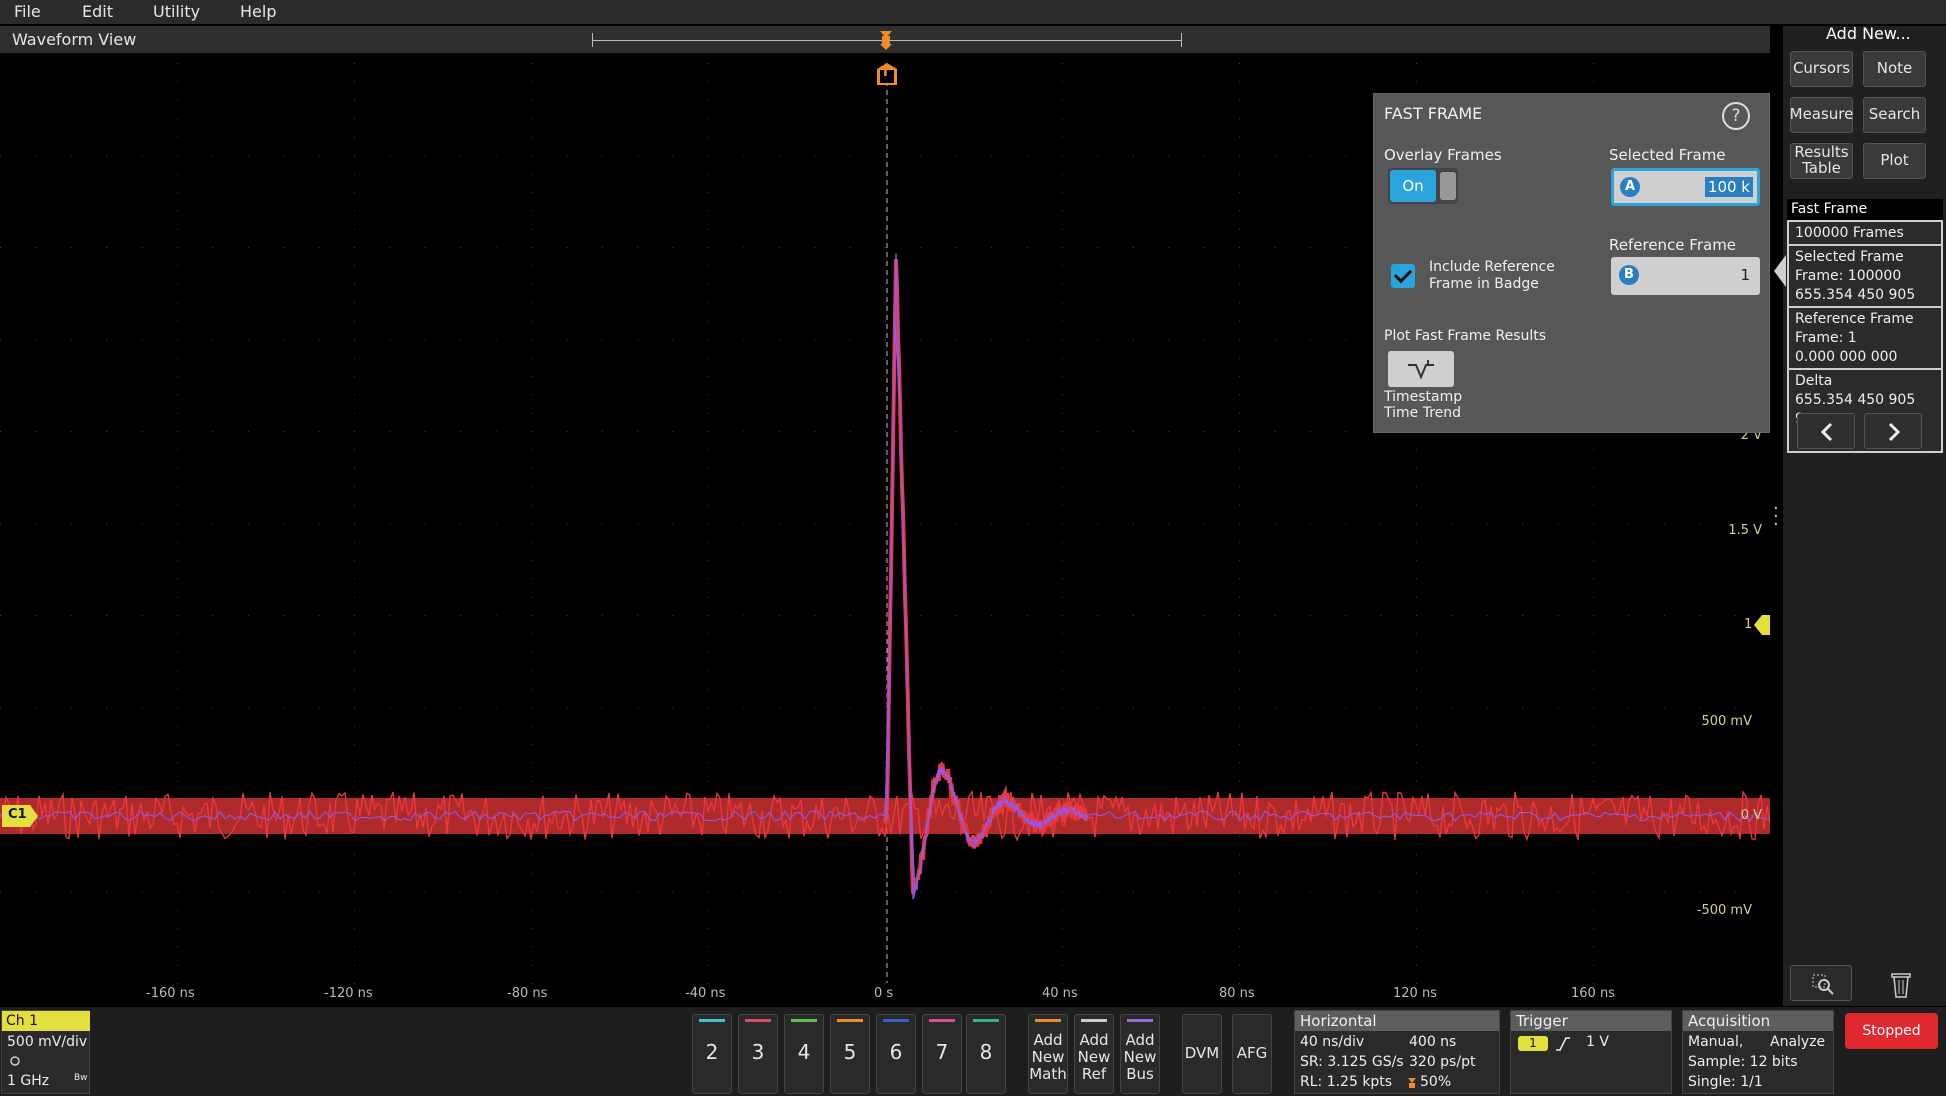 This screenshot has width=1946, height=1096. What do you see at coordinates (1563, 1044) in the screenshot?
I see `rising-edge-icon` at bounding box center [1563, 1044].